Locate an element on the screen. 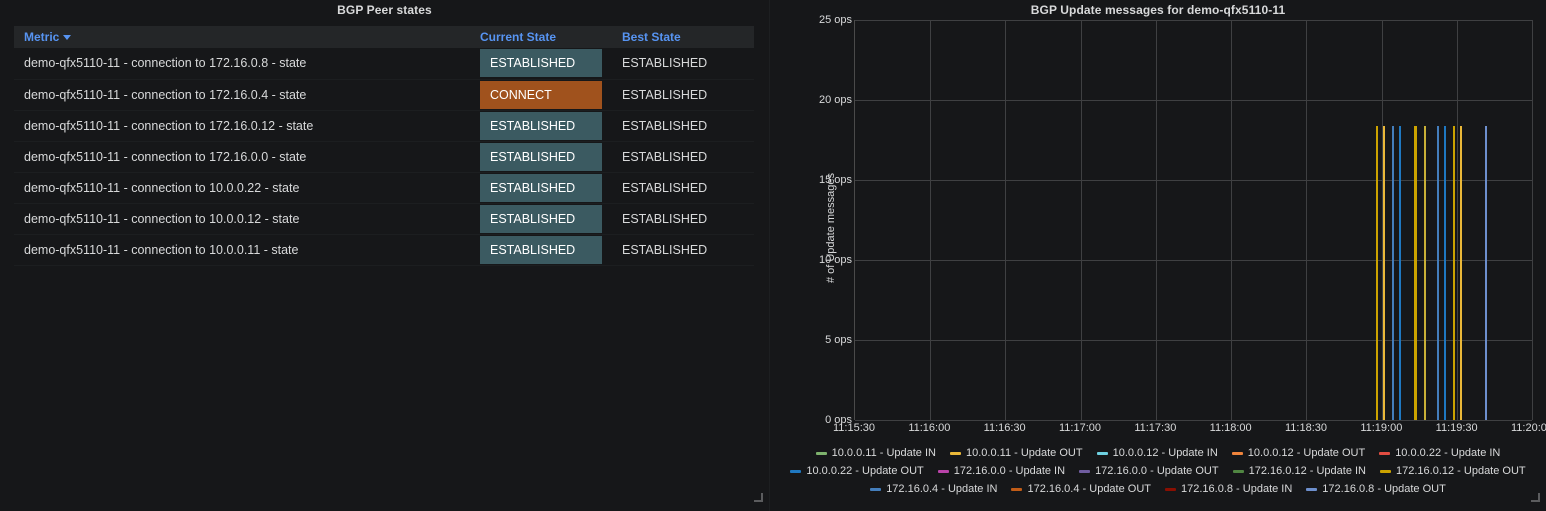  table-header-row: Metric Current State Best State is located at coordinates (384, 37).